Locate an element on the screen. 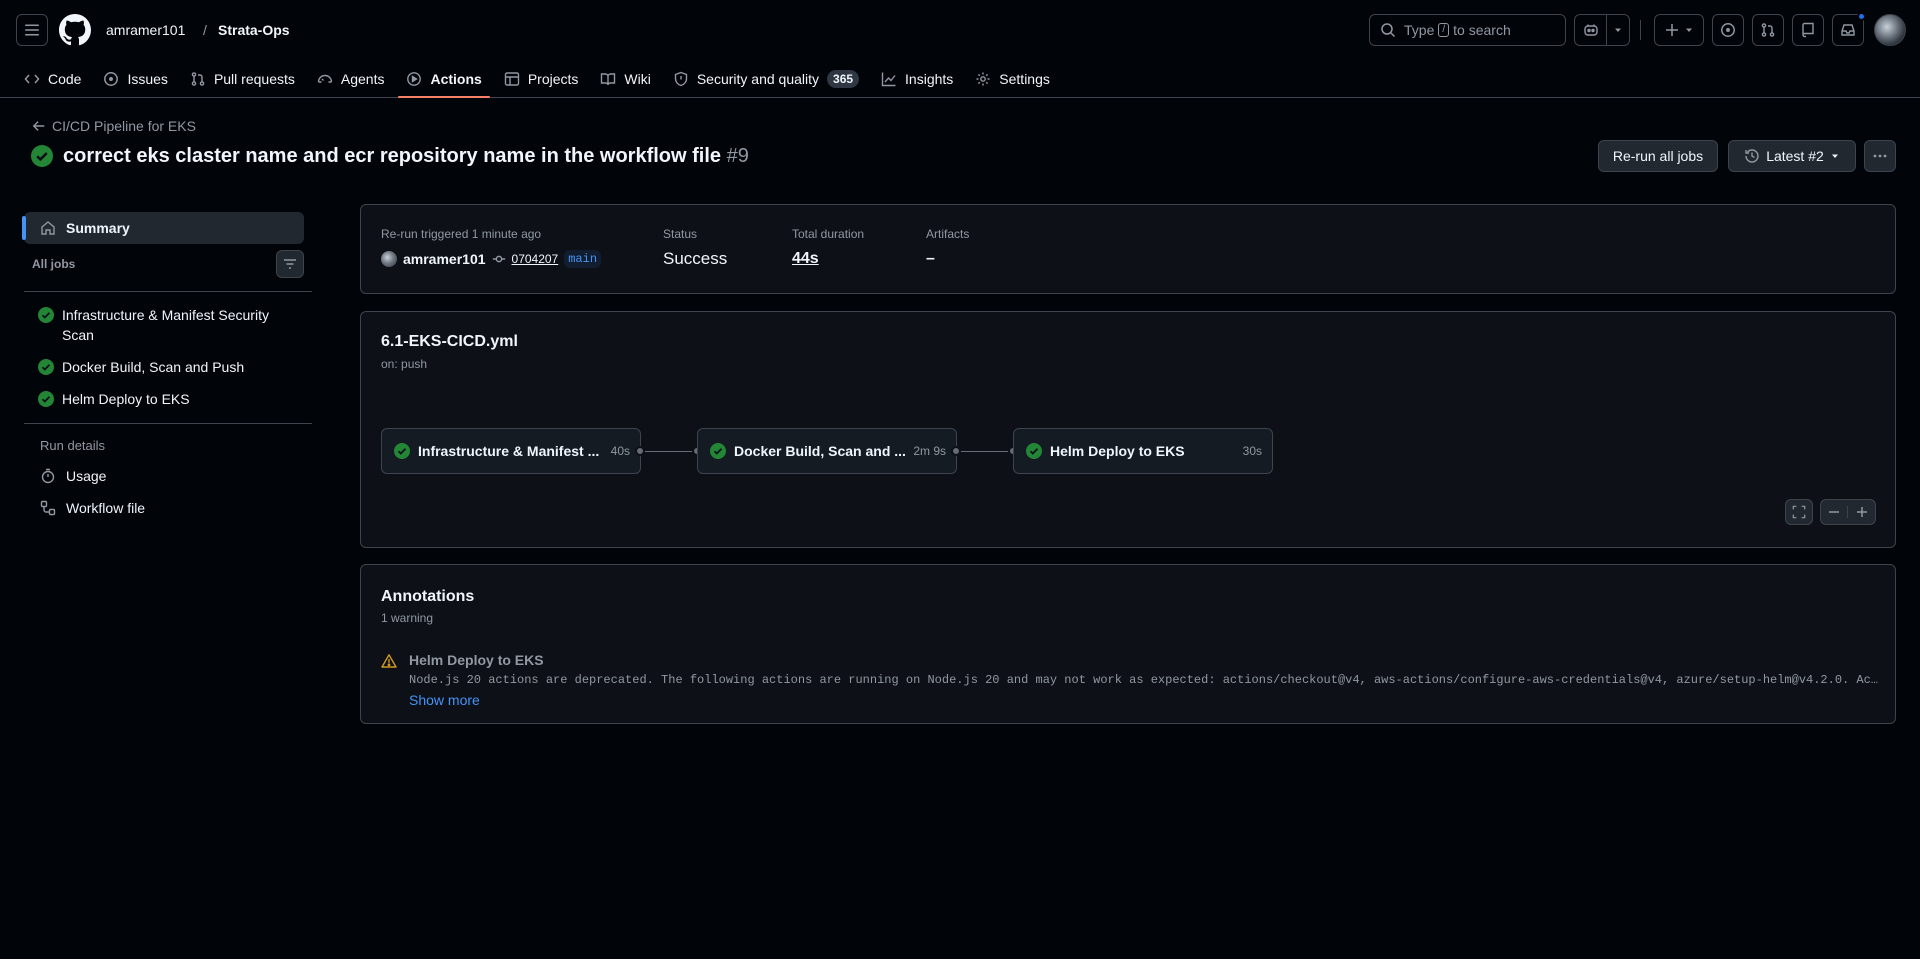  all-jobs-label: All jobs is located at coordinates (54, 264).